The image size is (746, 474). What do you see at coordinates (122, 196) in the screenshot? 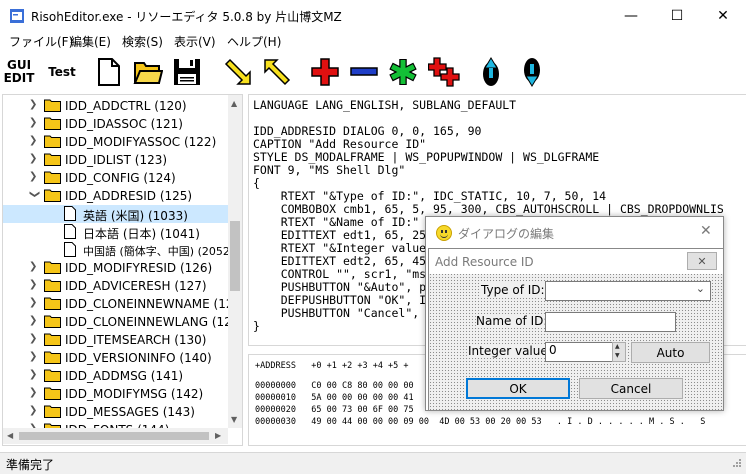
I see `tree-item: ❯ IDD_ADDRESID (125)` at bounding box center [122, 196].